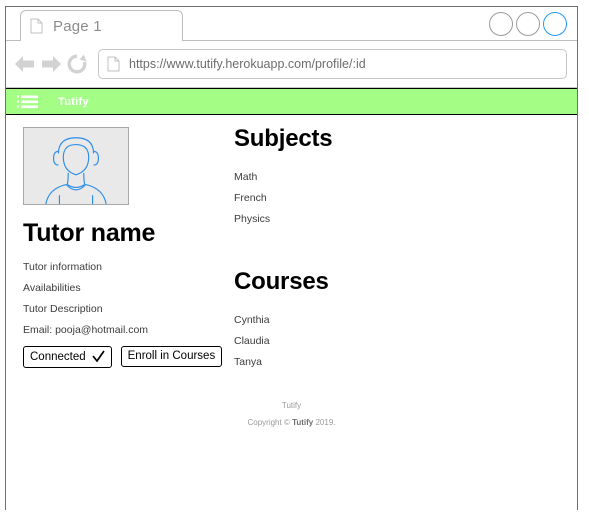  I want to click on app-brand: Tutify, so click(73, 102).